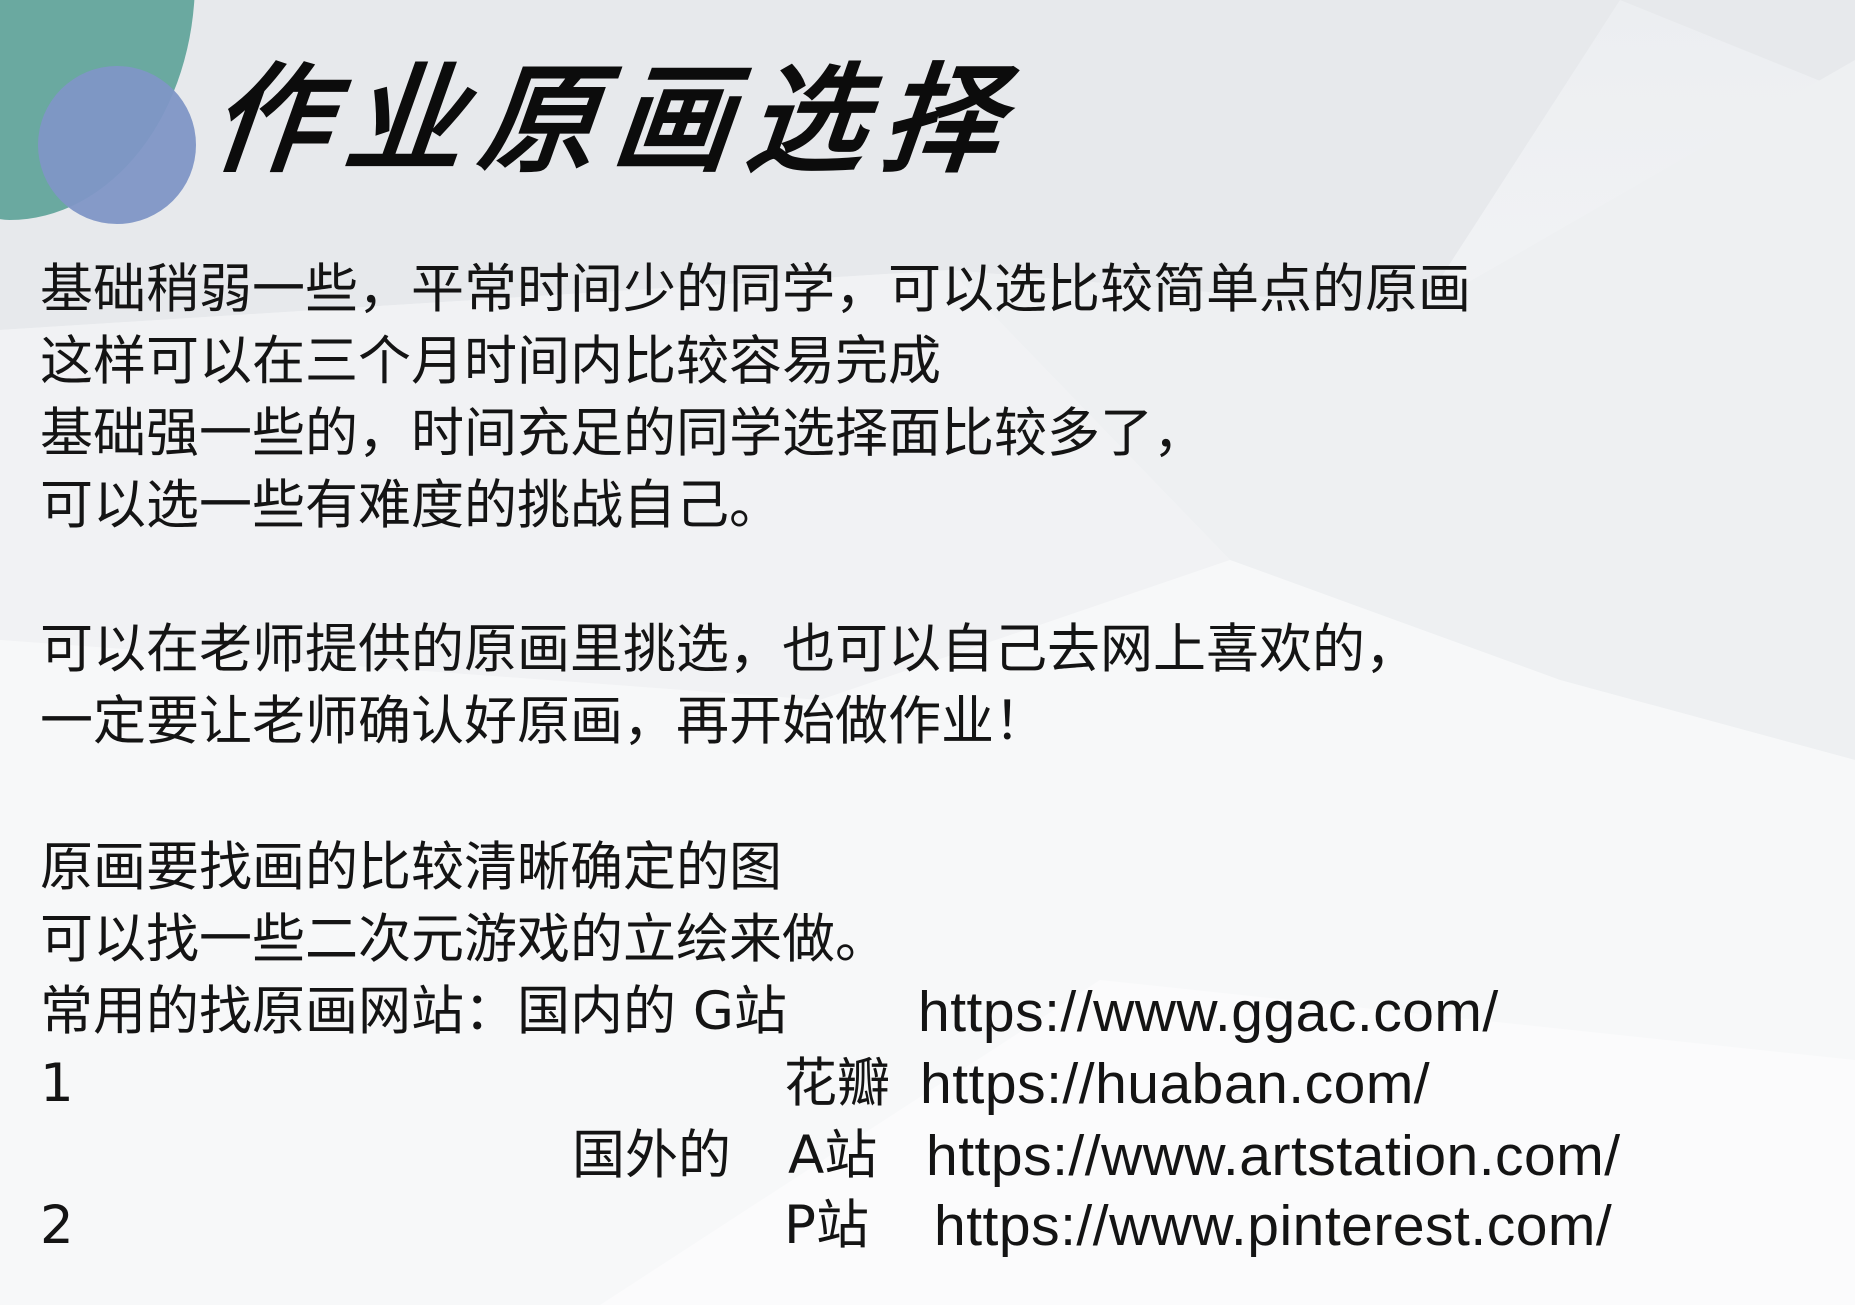 The width and height of the screenshot is (1855, 1305). I want to click on row-number-2: 2, so click(57, 1225).